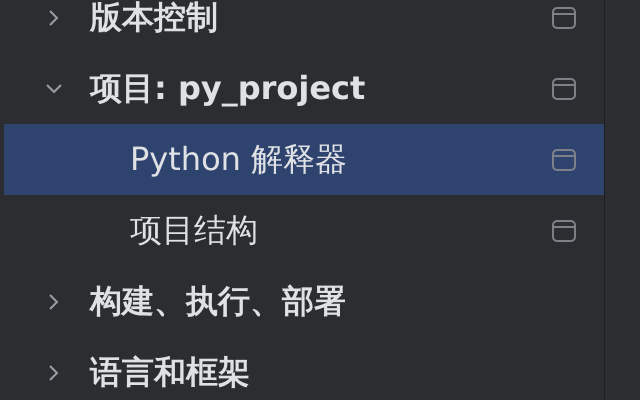 The width and height of the screenshot is (640, 400). What do you see at coordinates (239, 159) in the screenshot?
I see `tree-item-label: Python 解释器` at bounding box center [239, 159].